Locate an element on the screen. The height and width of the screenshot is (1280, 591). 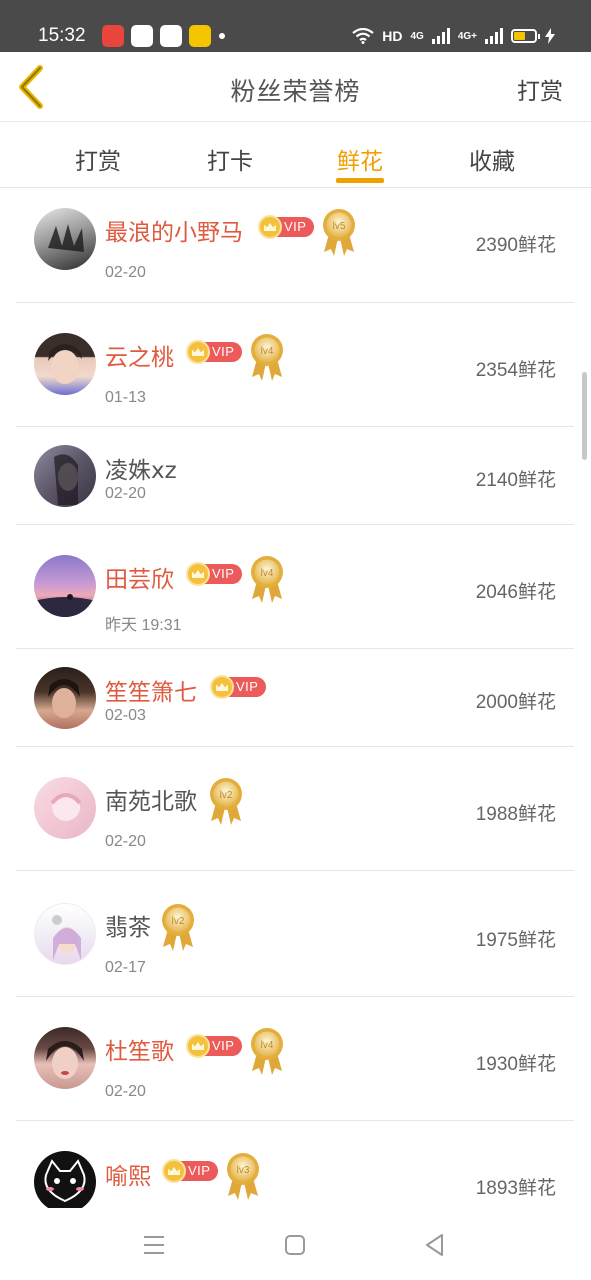
user-name: 喻熙 is located at coordinates (128, 1174).